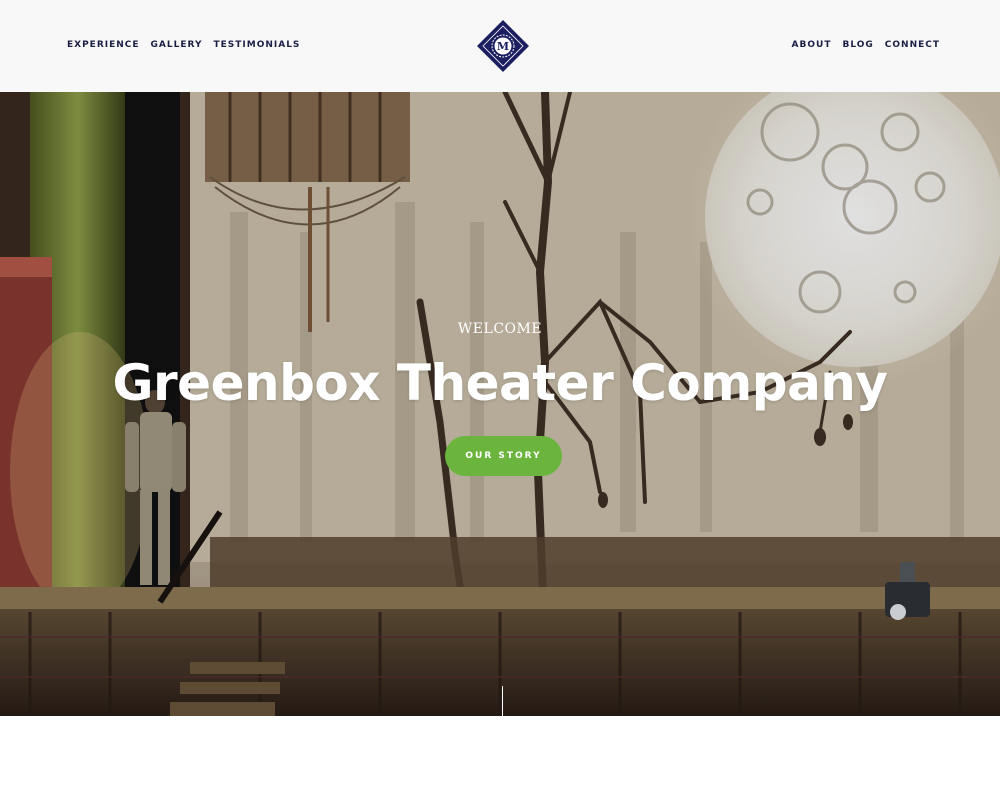  What do you see at coordinates (503, 456) in the screenshot?
I see `our-story-button: OUR STORY` at bounding box center [503, 456].